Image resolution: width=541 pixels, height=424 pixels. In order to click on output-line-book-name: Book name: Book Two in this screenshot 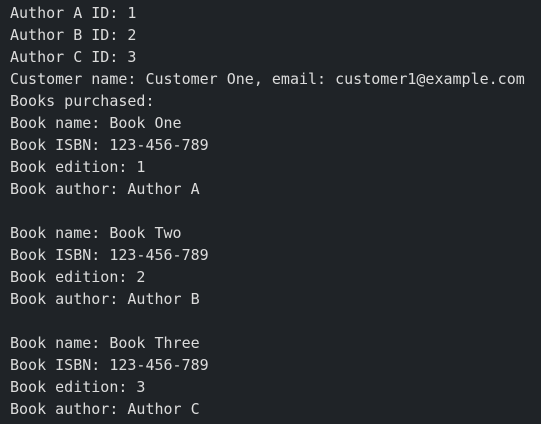, I will do `click(96, 233)`.